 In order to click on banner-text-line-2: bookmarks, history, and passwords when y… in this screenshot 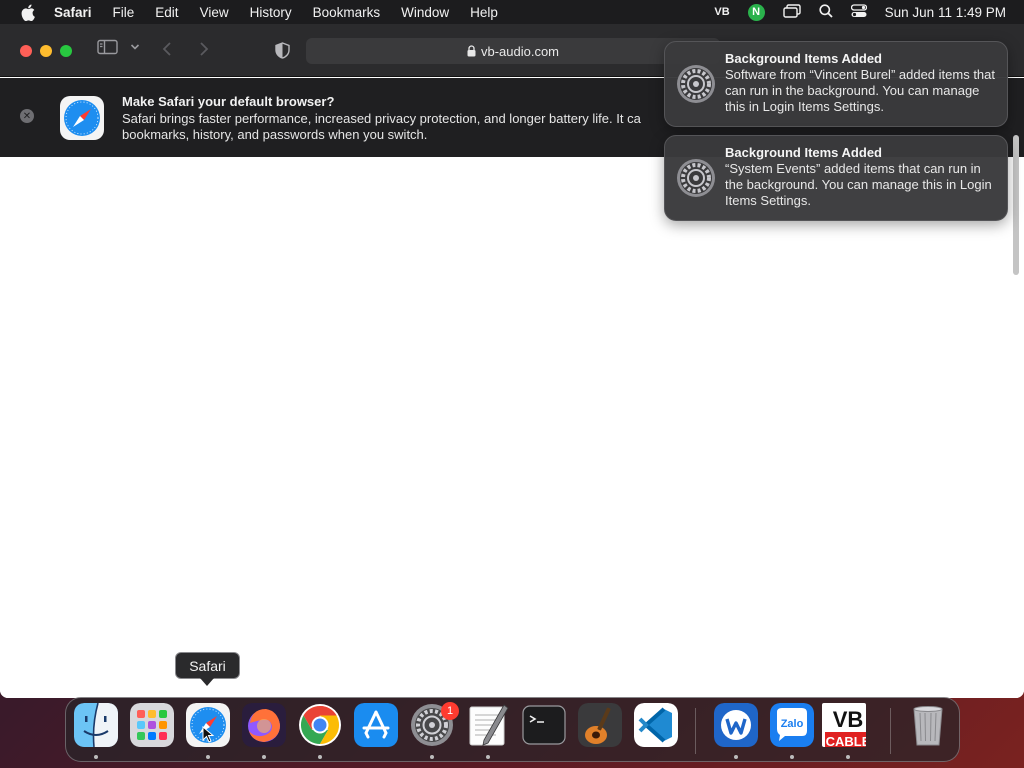, I will do `click(275, 134)`.